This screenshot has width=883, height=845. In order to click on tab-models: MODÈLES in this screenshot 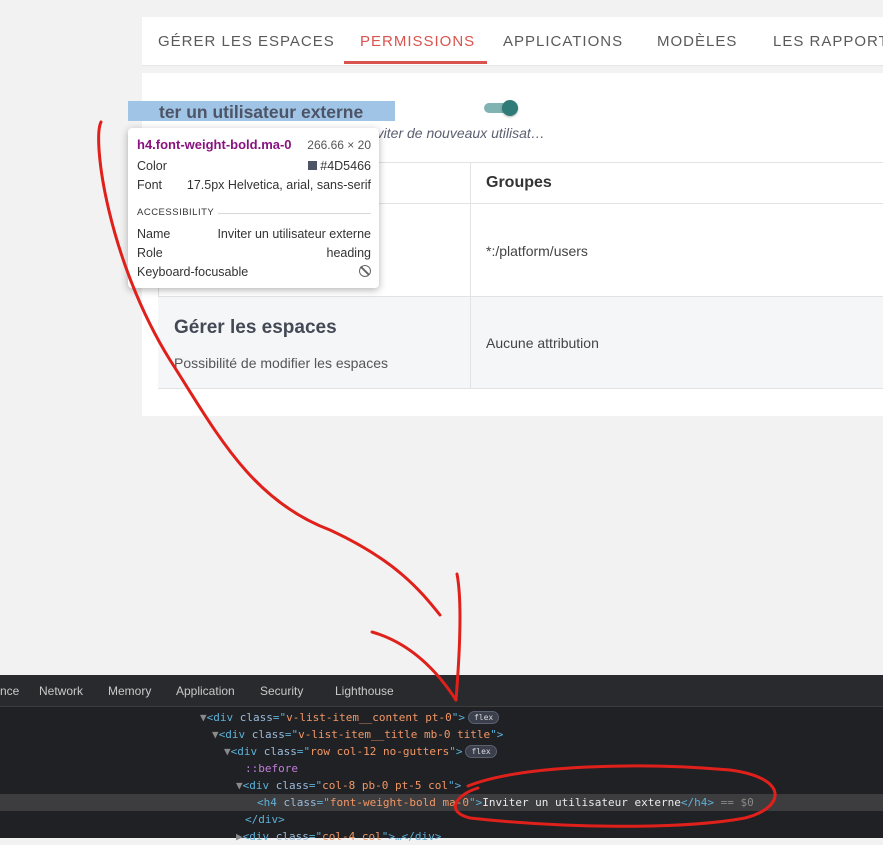, I will do `click(697, 41)`.